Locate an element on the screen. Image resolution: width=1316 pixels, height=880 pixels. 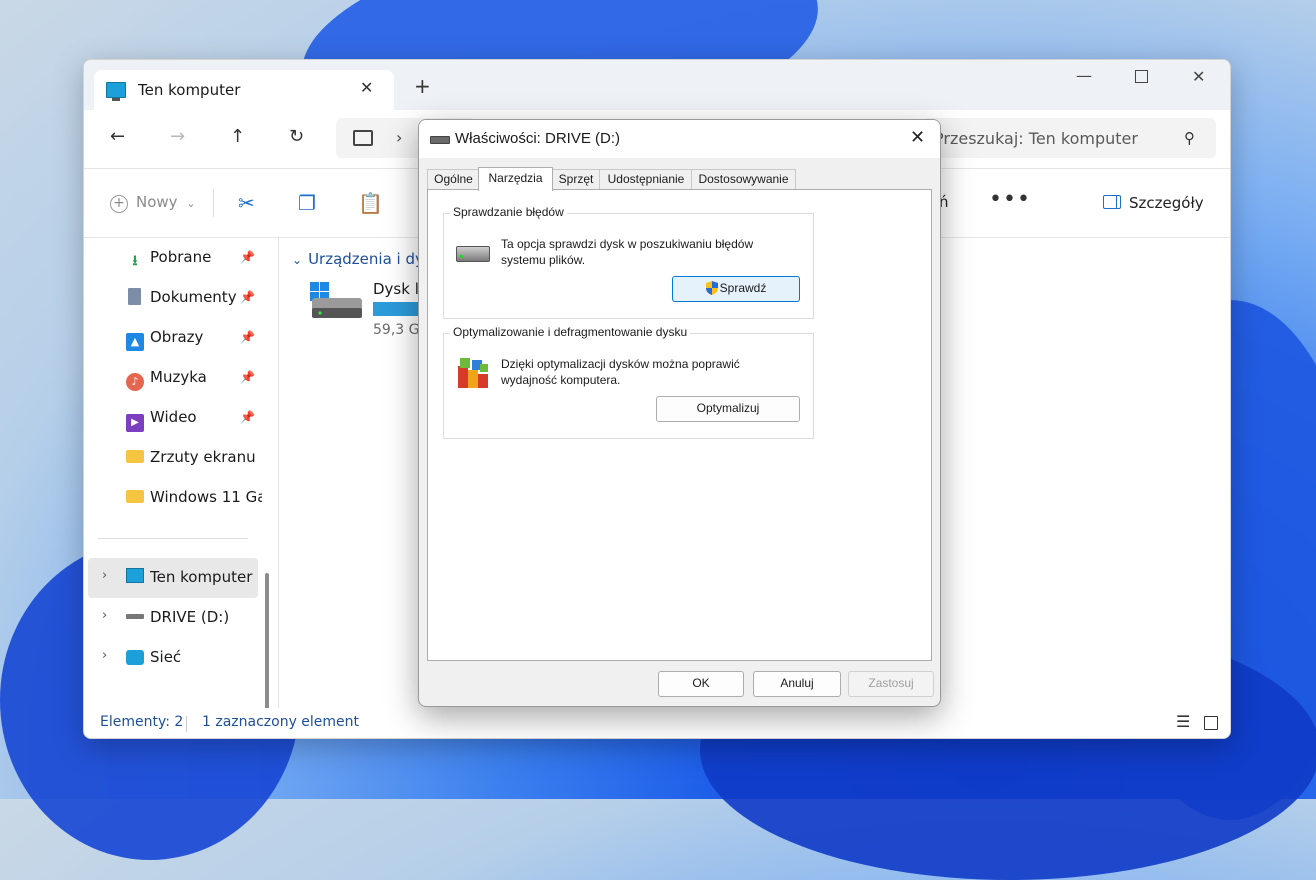
ok-button: OK is located at coordinates (701, 684).